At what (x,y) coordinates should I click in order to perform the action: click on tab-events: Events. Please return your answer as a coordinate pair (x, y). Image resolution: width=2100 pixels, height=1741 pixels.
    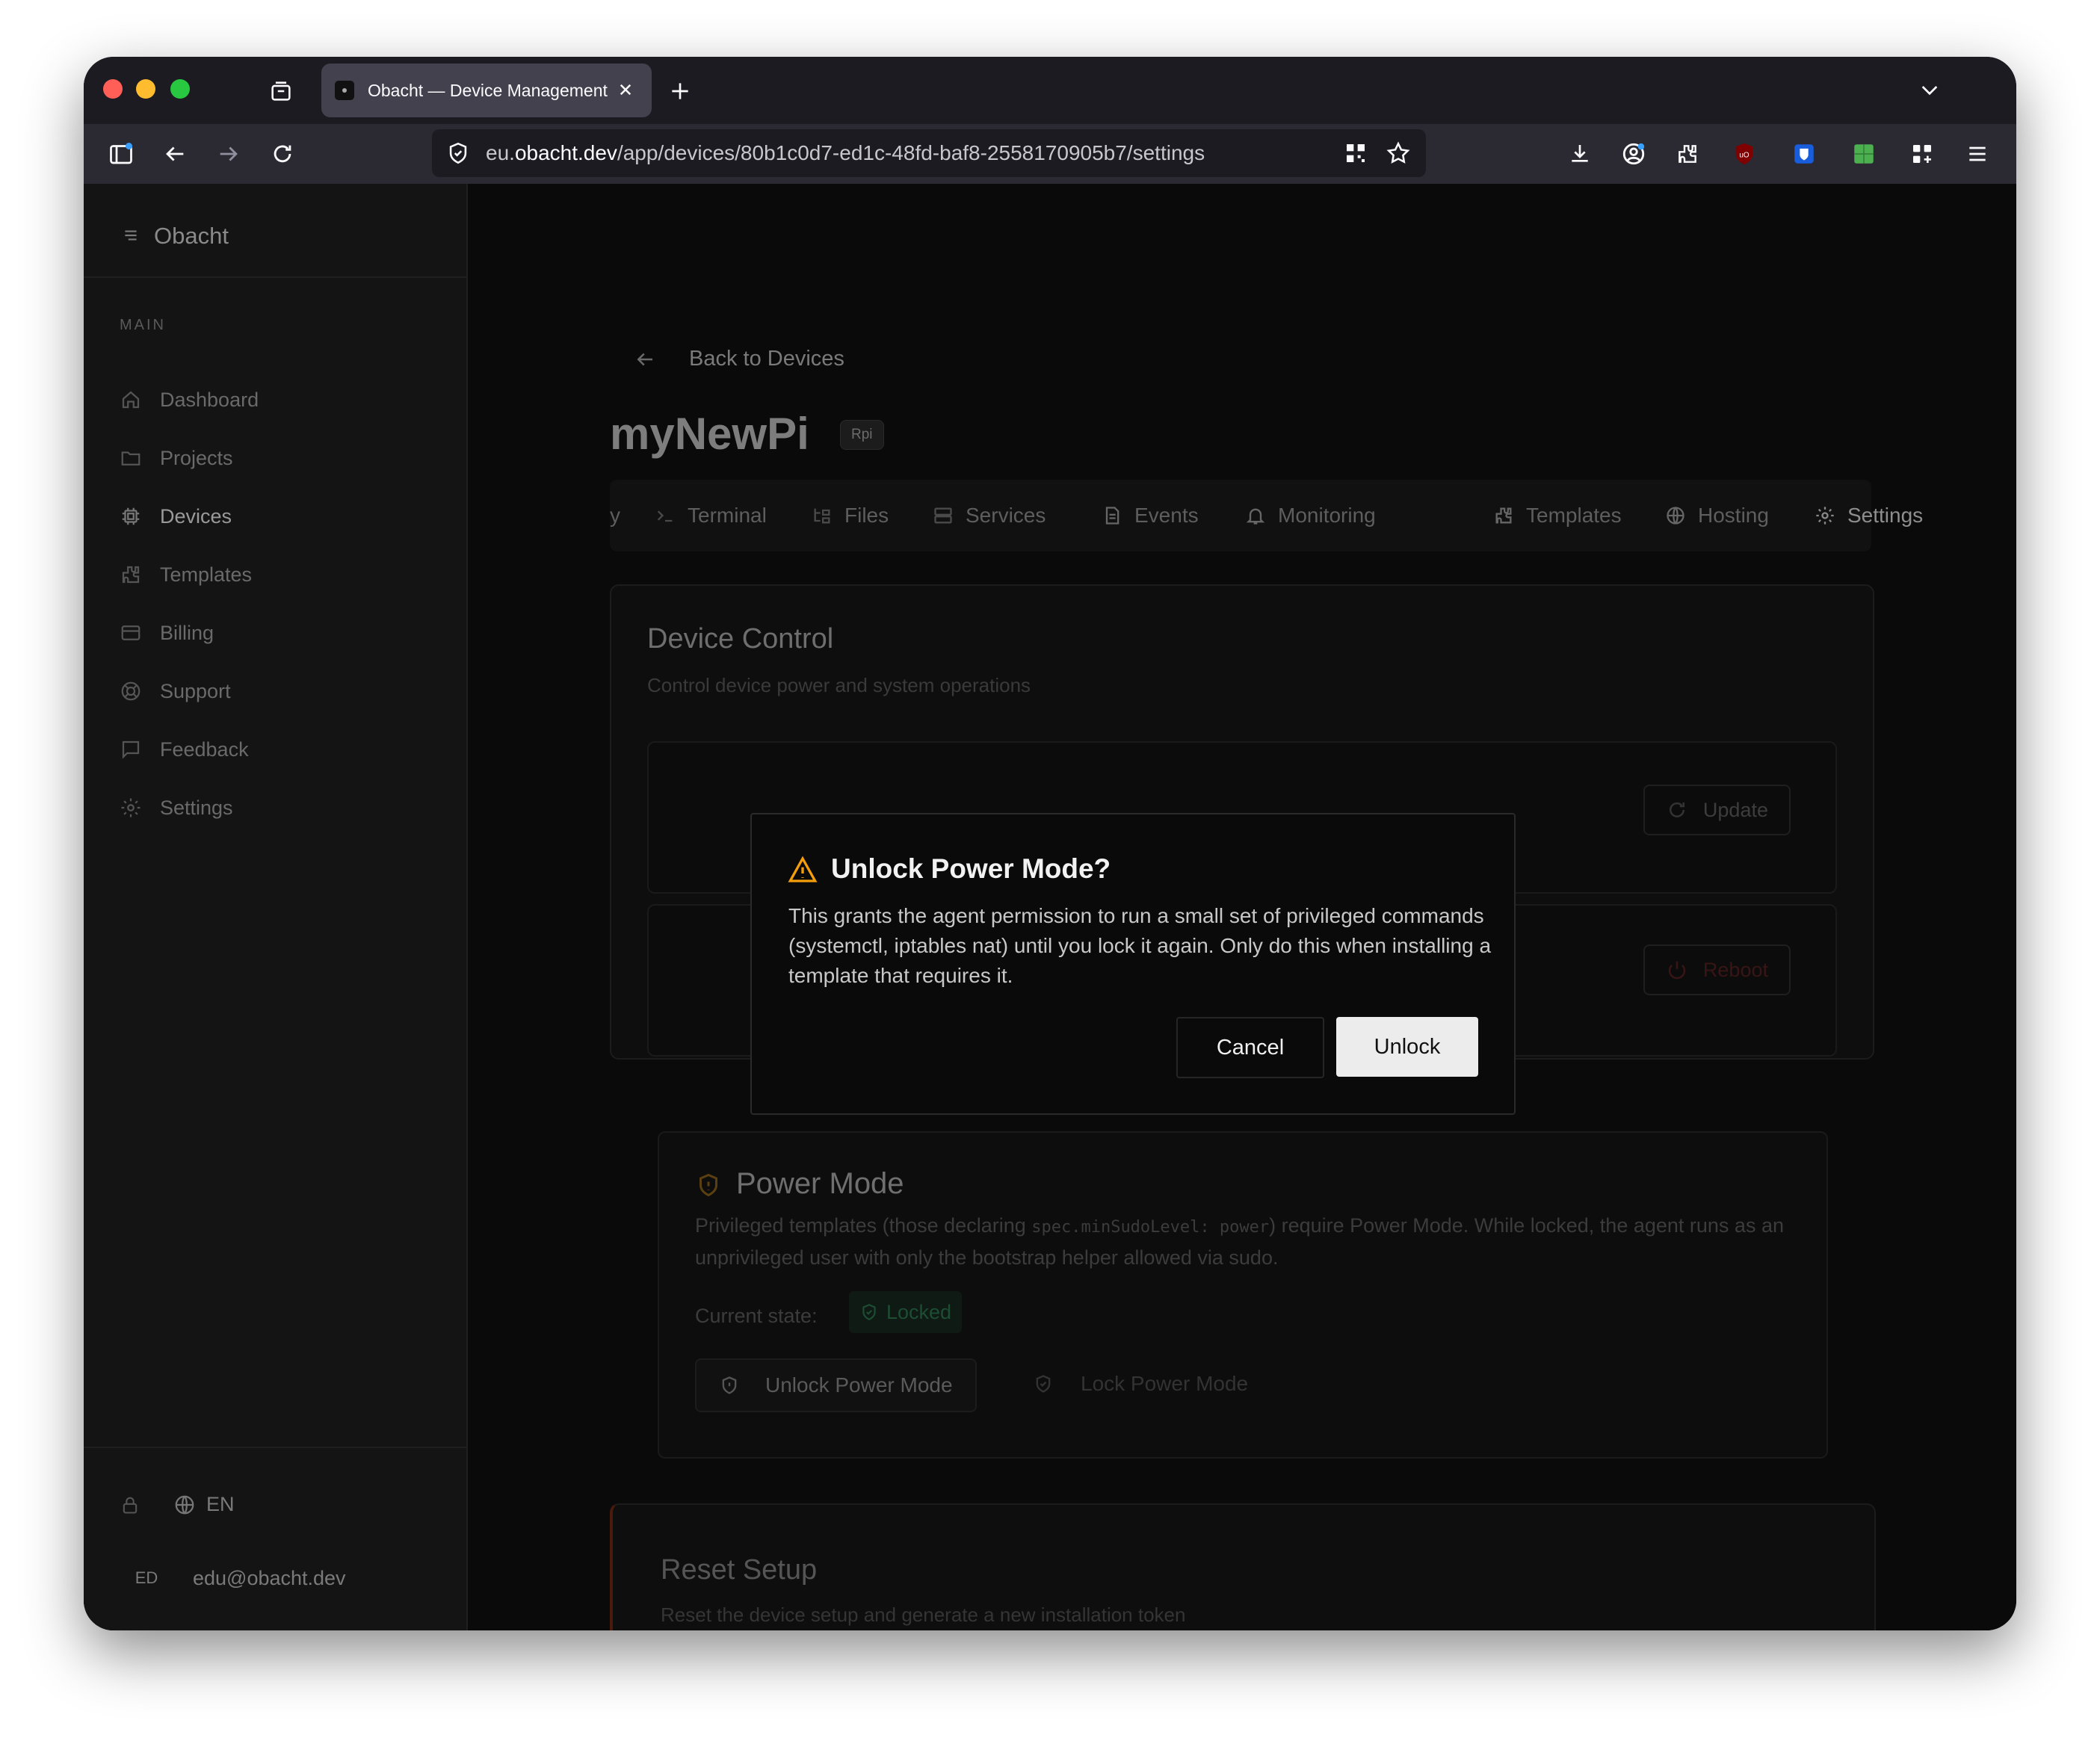
    Looking at the image, I should click on (1150, 515).